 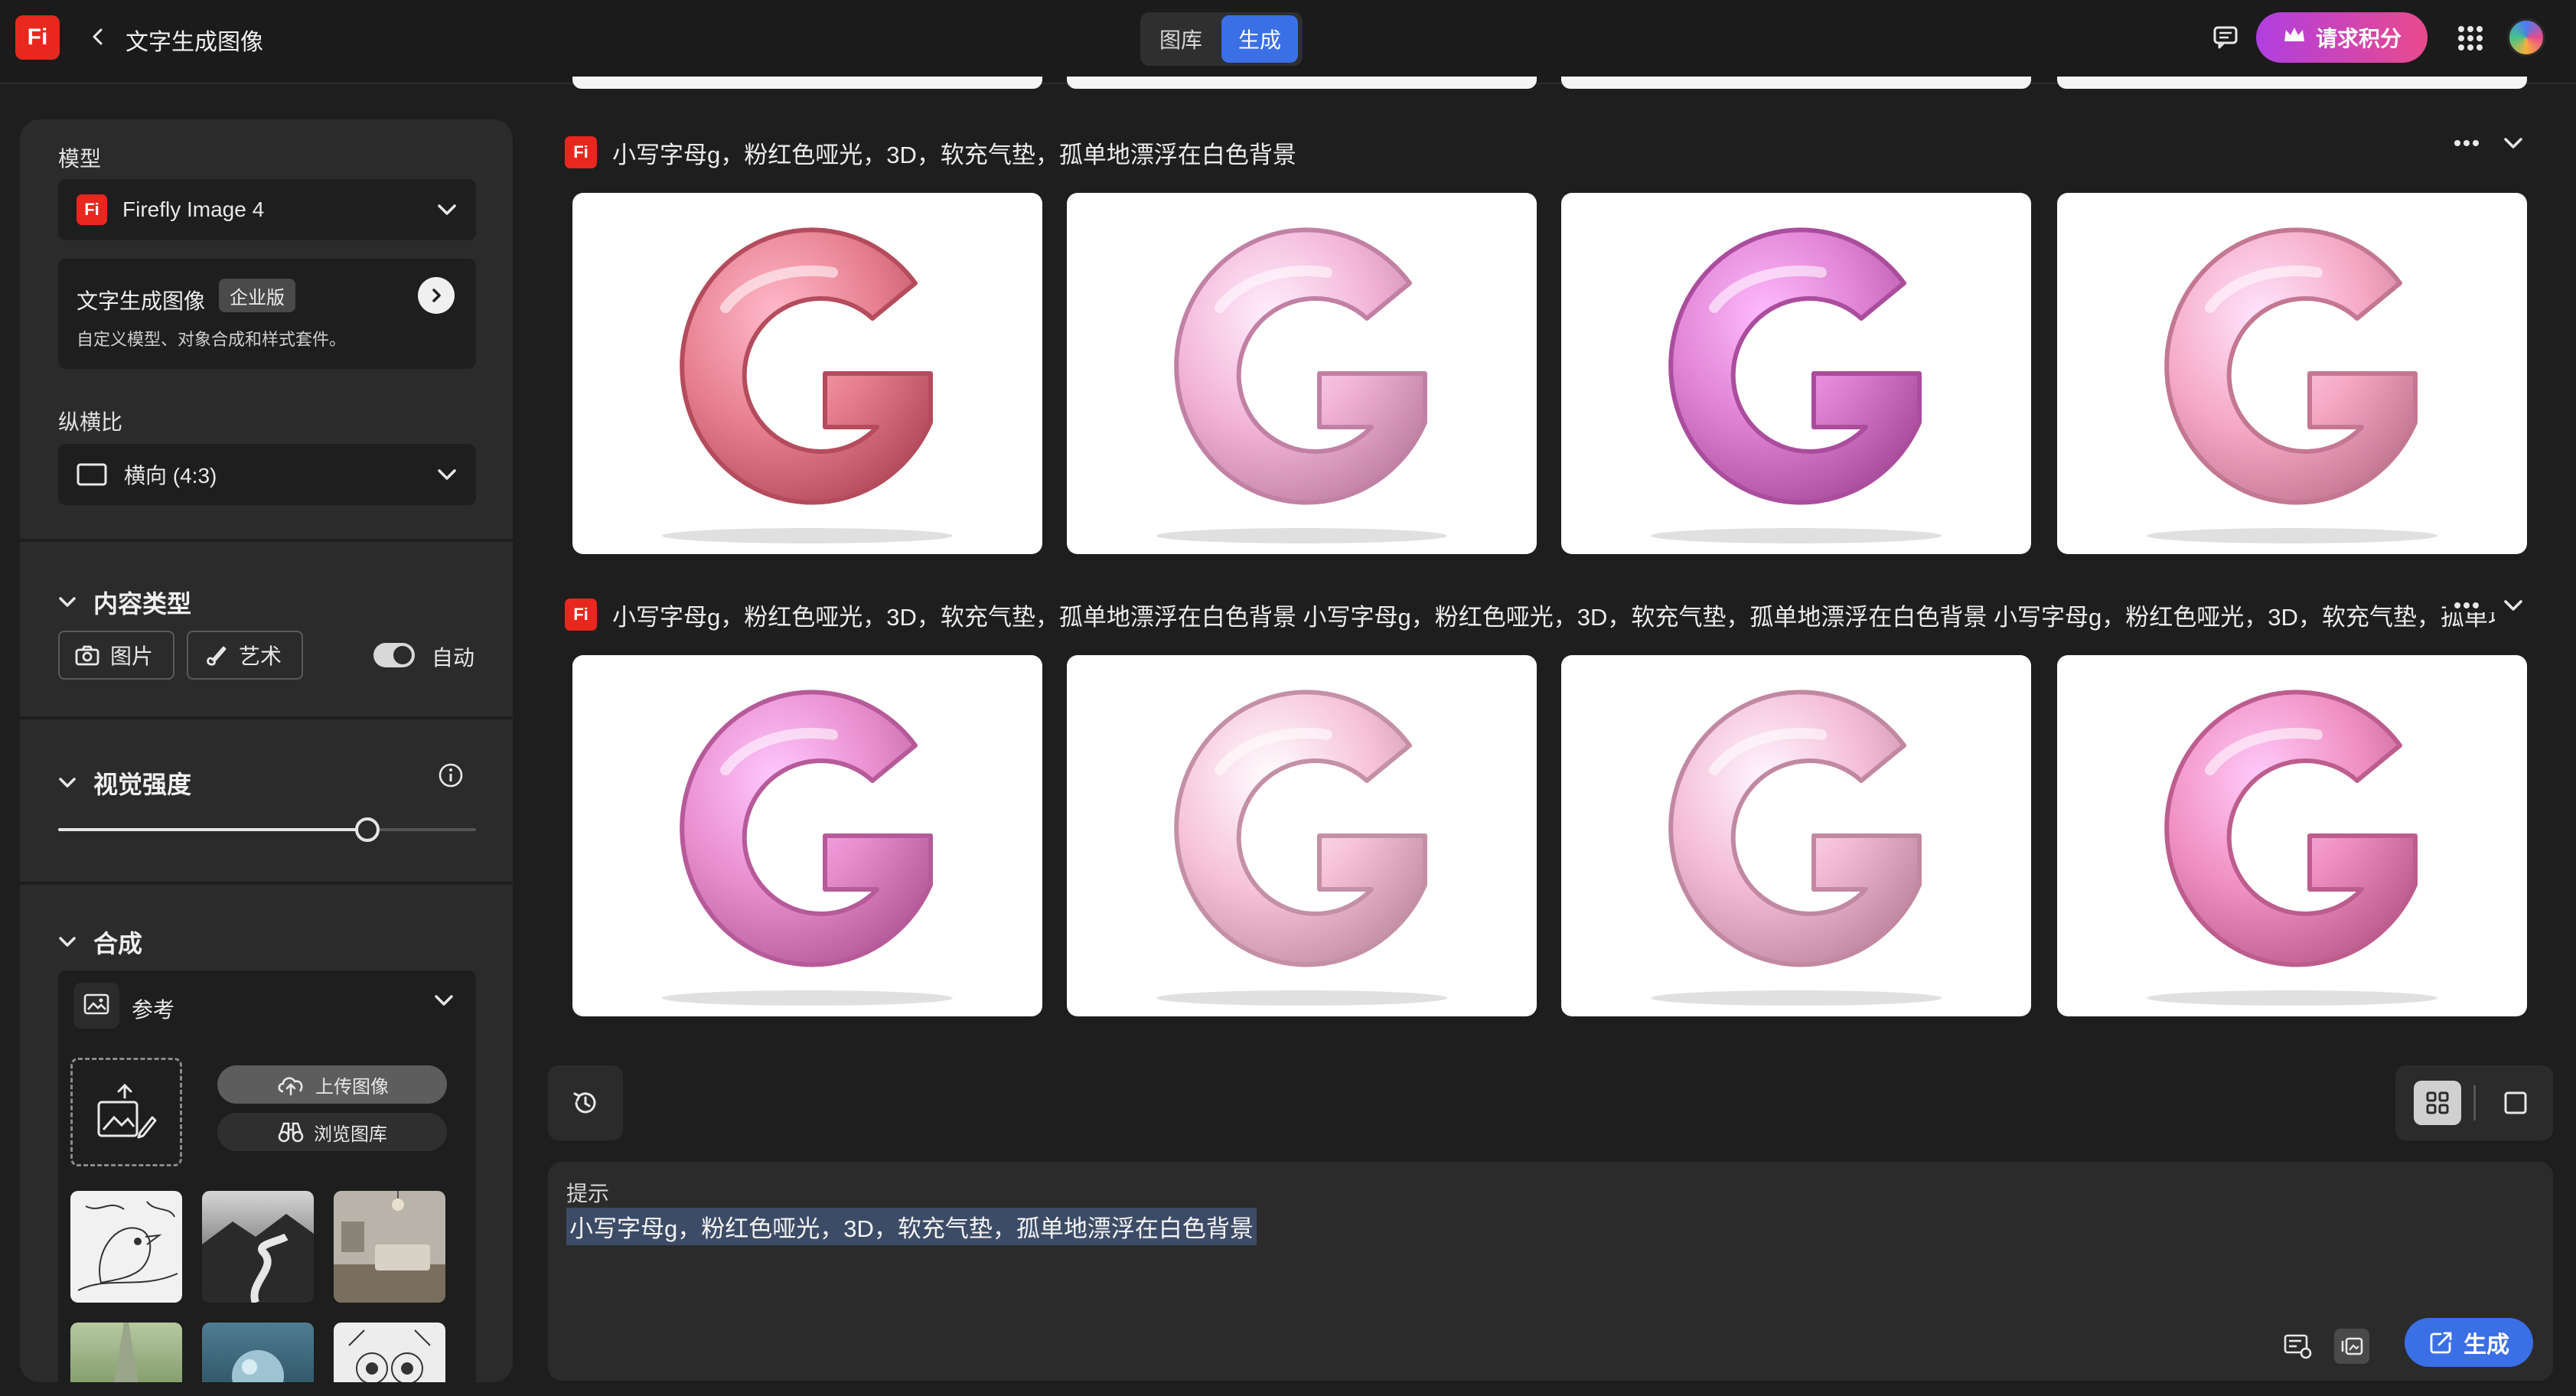 I want to click on art-label: 艺术, so click(x=260, y=656).